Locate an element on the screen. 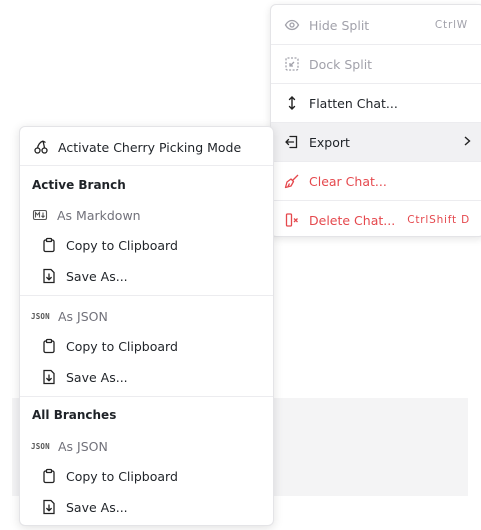  export-label: Export is located at coordinates (329, 142).